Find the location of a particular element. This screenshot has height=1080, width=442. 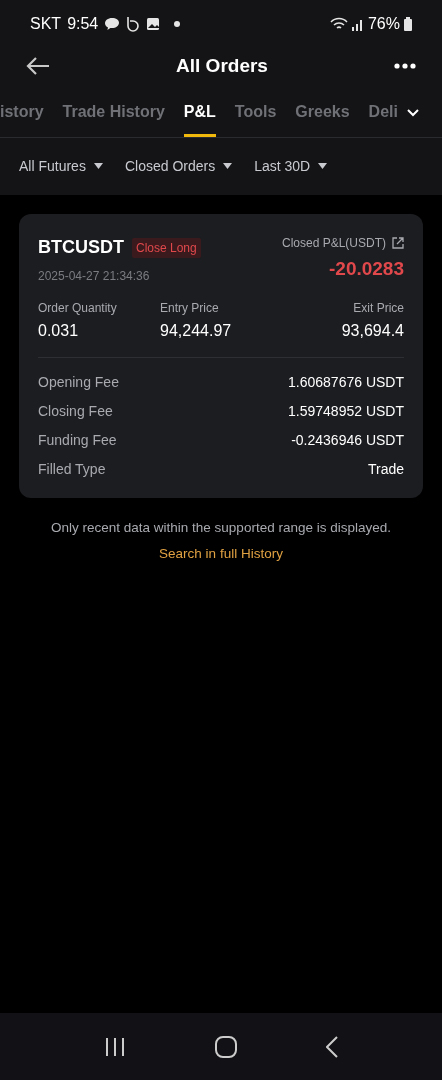

filter-dropdown: Closed Orders is located at coordinates (178, 166).